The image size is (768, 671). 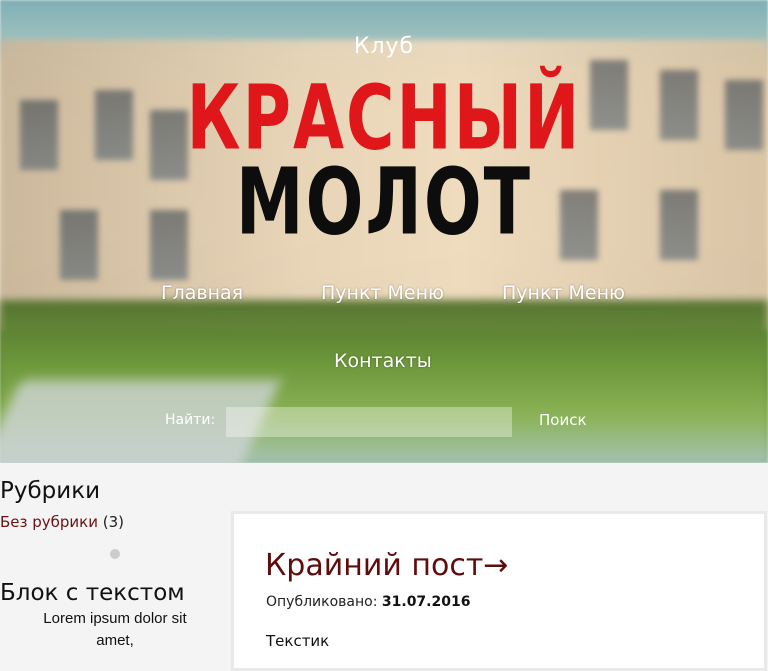 I want to click on categories-widget-title: Рубрики, so click(x=50, y=491).